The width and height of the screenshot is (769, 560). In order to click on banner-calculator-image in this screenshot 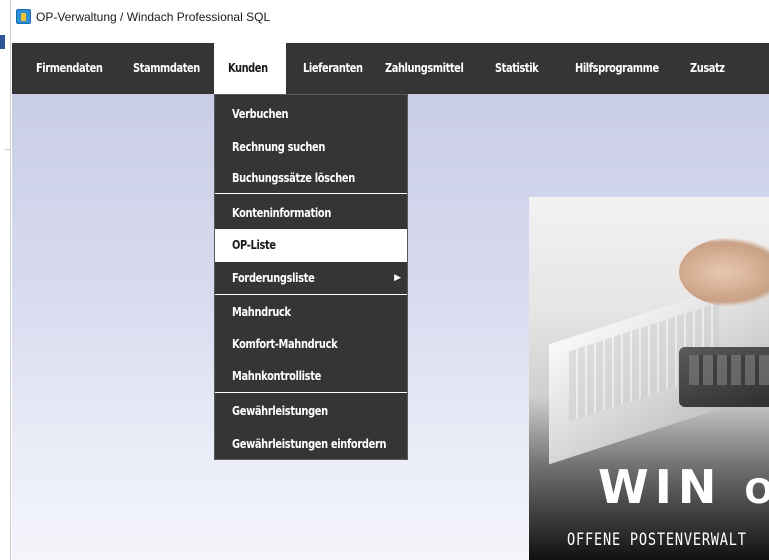, I will do `click(724, 377)`.